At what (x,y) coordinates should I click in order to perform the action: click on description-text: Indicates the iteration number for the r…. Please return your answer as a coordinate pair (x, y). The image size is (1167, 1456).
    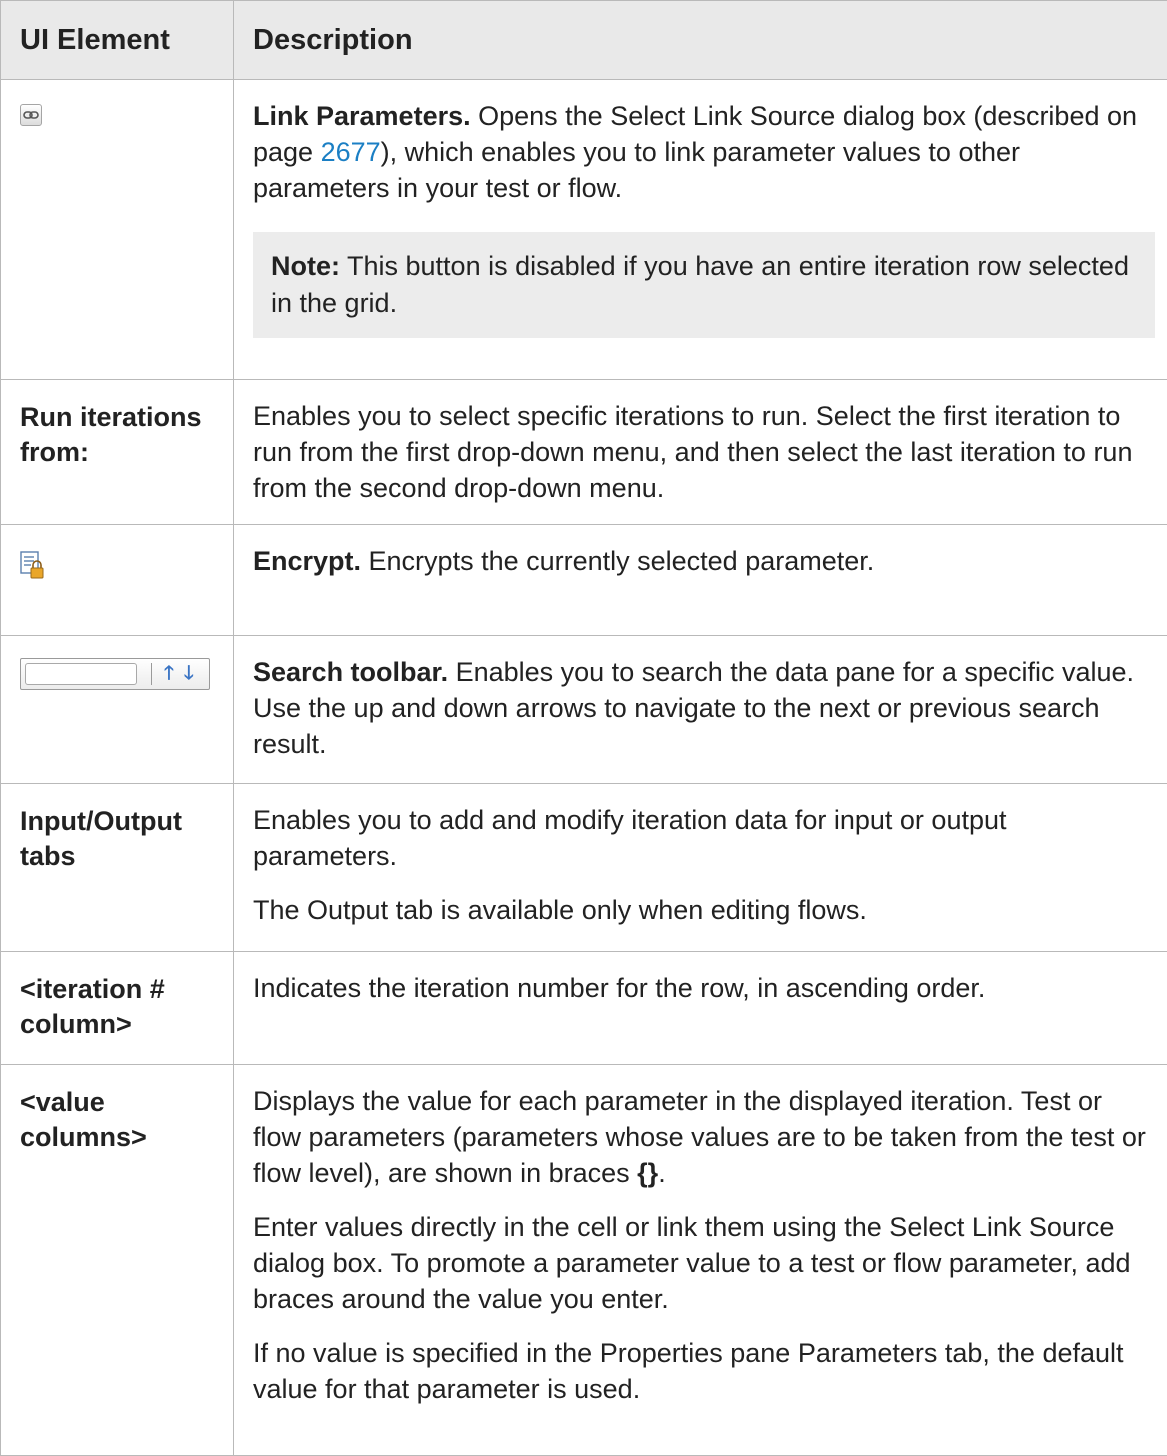
    Looking at the image, I should click on (704, 988).